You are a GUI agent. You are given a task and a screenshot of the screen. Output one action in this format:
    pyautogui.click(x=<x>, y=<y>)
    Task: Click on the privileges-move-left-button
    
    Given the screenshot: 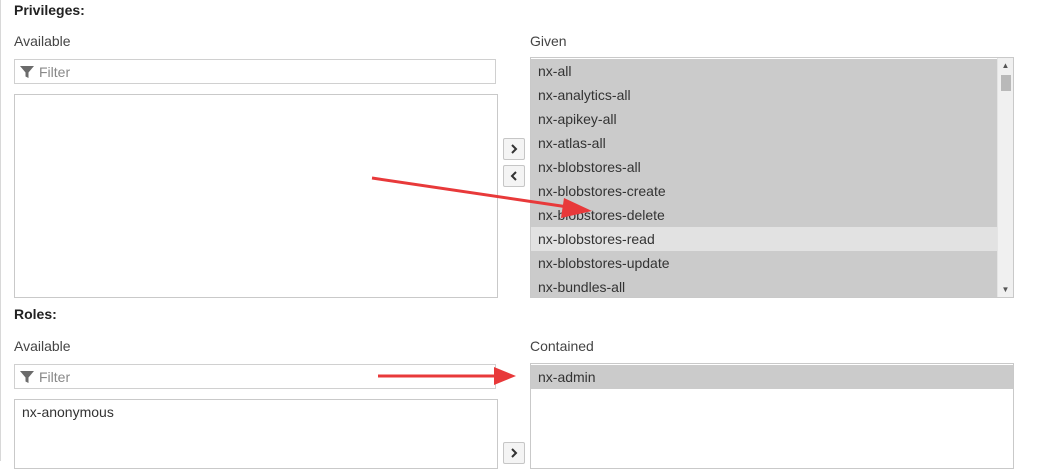 What is the action you would take?
    pyautogui.click(x=514, y=176)
    